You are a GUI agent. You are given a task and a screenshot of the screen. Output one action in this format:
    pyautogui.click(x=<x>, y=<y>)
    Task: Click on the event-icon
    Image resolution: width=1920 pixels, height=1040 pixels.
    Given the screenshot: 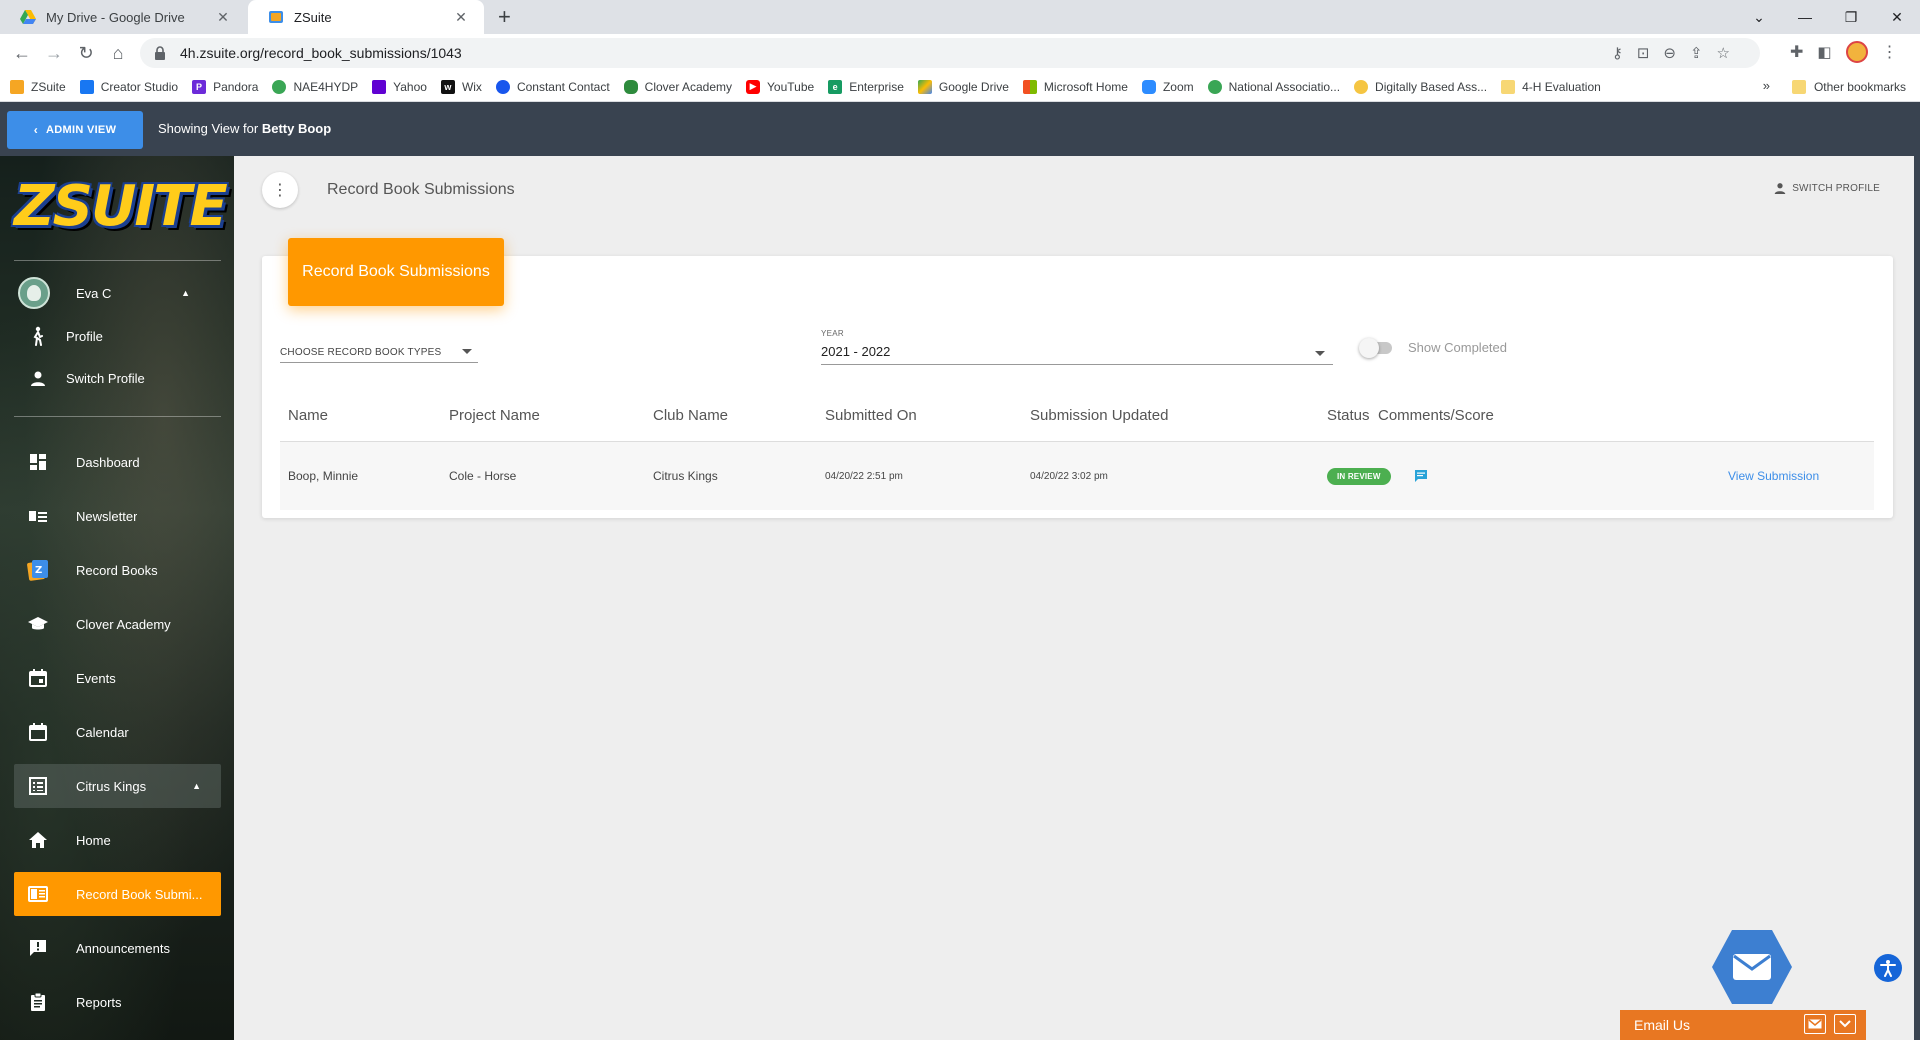 What is the action you would take?
    pyautogui.click(x=38, y=678)
    